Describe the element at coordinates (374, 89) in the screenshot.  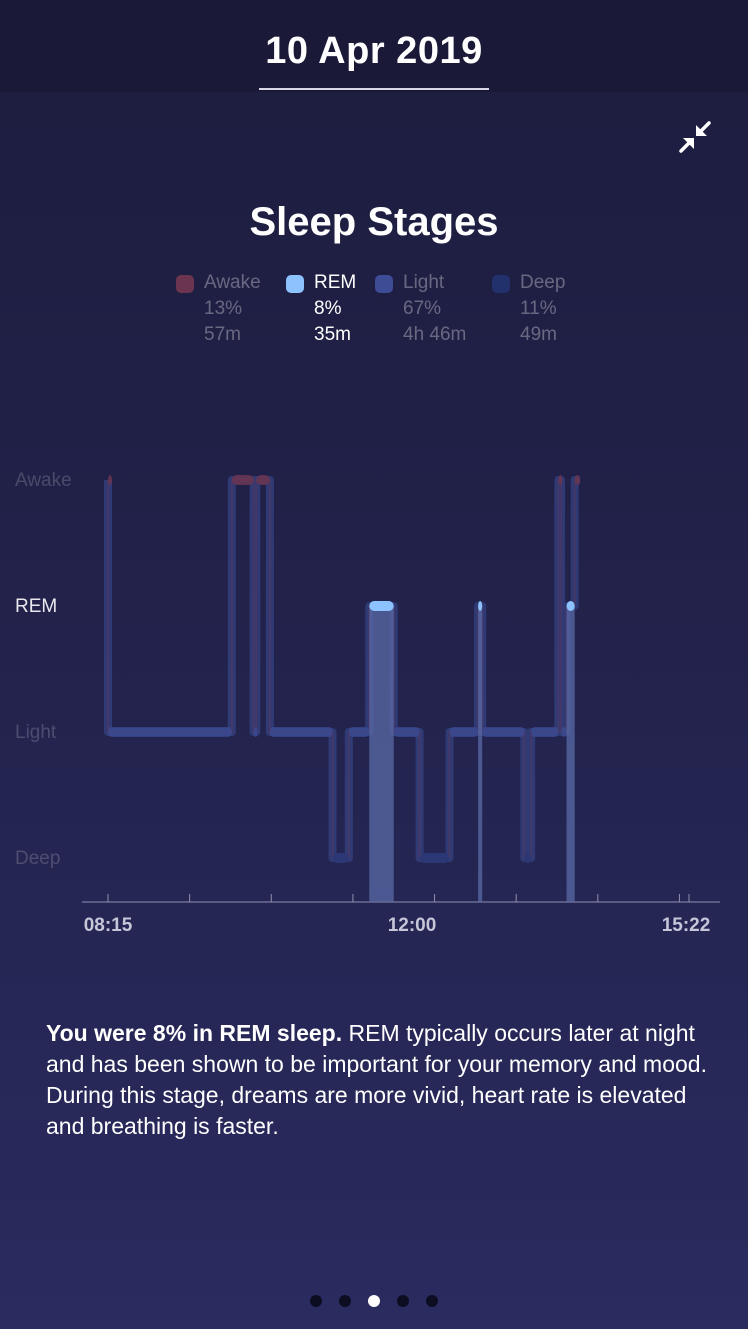
I see `date-underline` at that location.